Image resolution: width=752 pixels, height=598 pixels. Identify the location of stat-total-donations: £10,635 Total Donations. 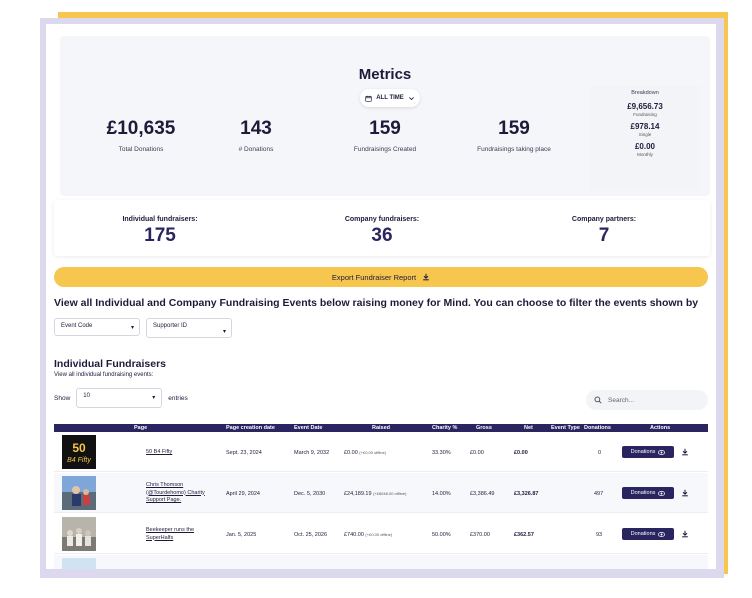
(141, 135).